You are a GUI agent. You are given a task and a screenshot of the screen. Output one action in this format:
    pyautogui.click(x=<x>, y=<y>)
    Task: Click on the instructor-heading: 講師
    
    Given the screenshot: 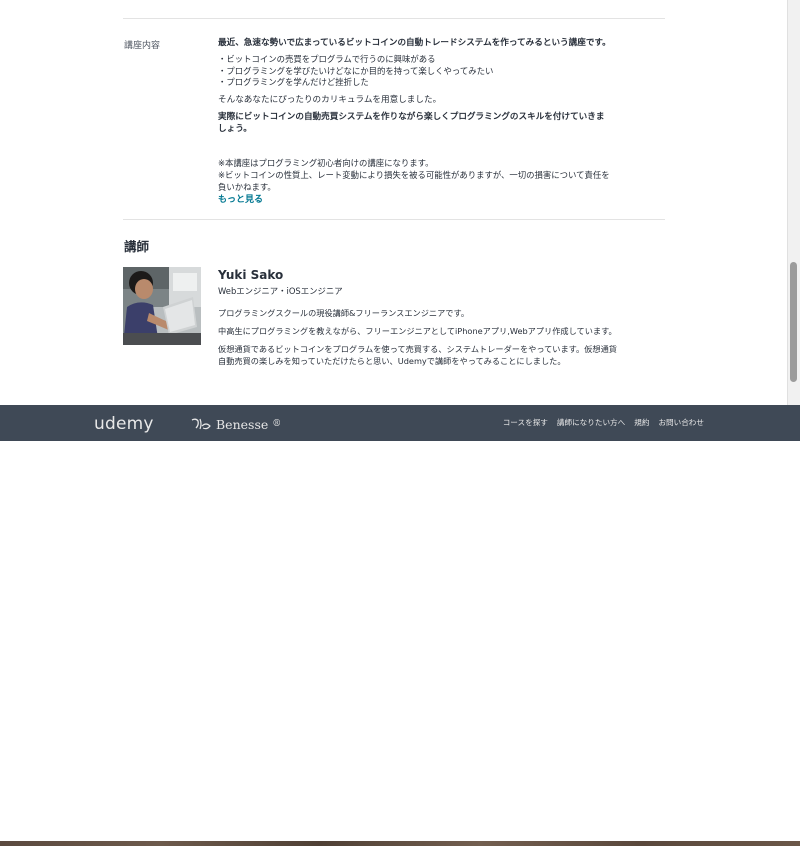 What is the action you would take?
    pyautogui.click(x=137, y=246)
    